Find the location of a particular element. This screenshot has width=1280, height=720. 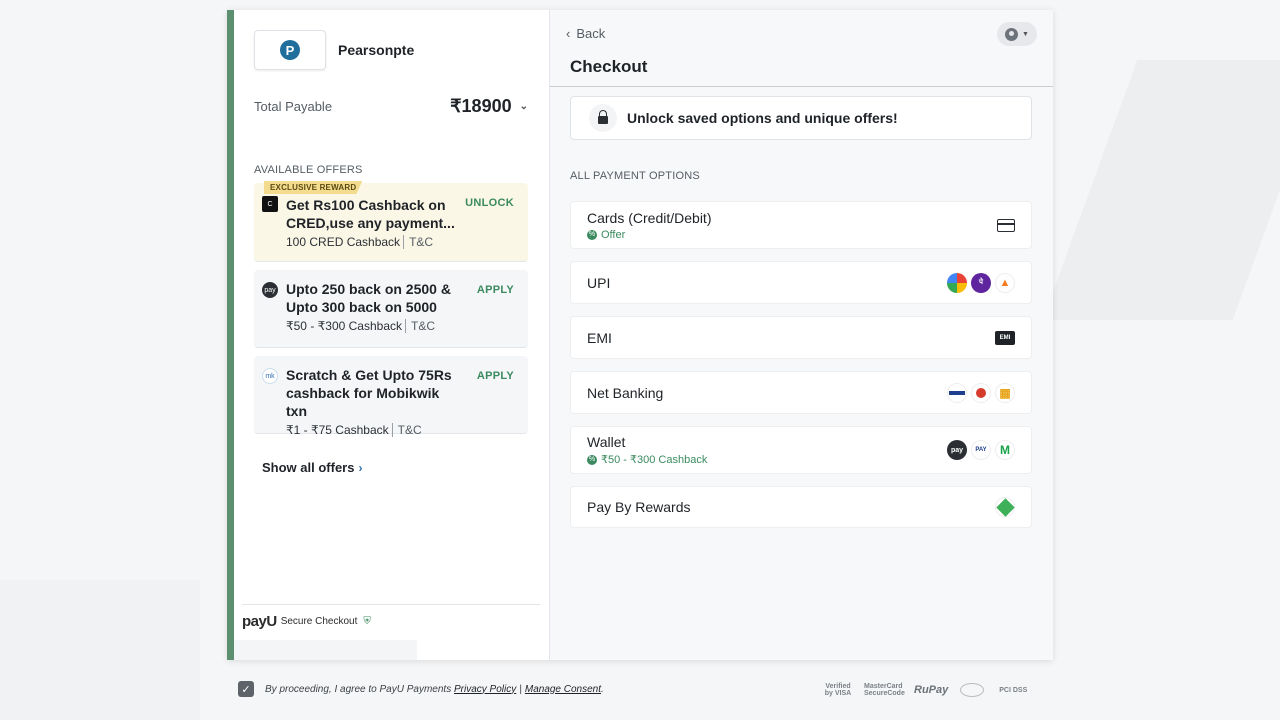

privacy-policy-link: Privacy Policy is located at coordinates (485, 689).